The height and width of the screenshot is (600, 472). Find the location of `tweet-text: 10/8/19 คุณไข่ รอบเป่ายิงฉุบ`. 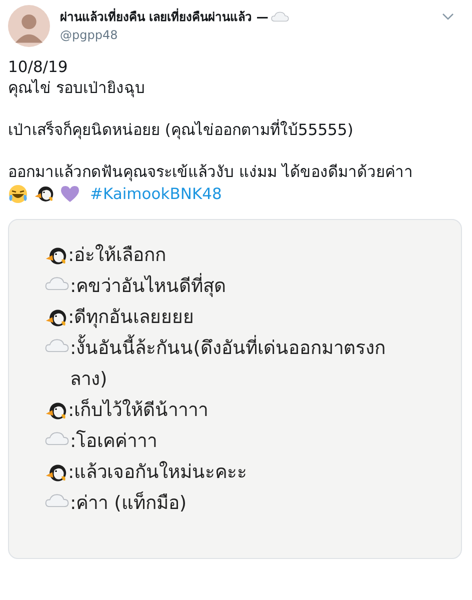

tweet-text: 10/8/19 คุณไข่ รอบเป่ายิงฉุบ is located at coordinates (77, 78).